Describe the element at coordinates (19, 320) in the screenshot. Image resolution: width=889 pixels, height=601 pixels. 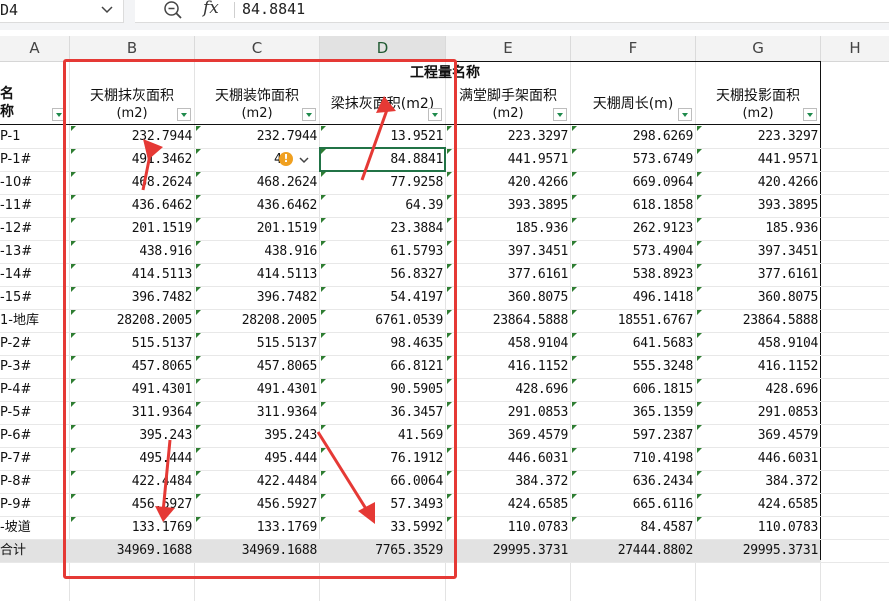
I see `row-name-cell: 1-地库` at that location.